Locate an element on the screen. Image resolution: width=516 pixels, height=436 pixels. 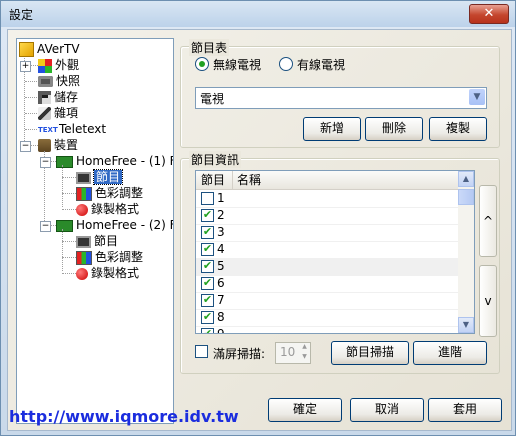
spin-up-icon: ▲ is located at coordinates (304, 347).